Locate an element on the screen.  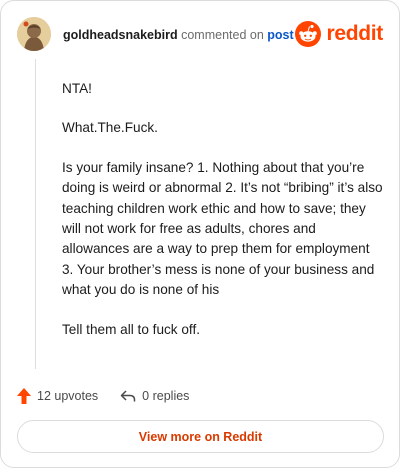
username-link: goldheadsnakebird is located at coordinates (120, 35).